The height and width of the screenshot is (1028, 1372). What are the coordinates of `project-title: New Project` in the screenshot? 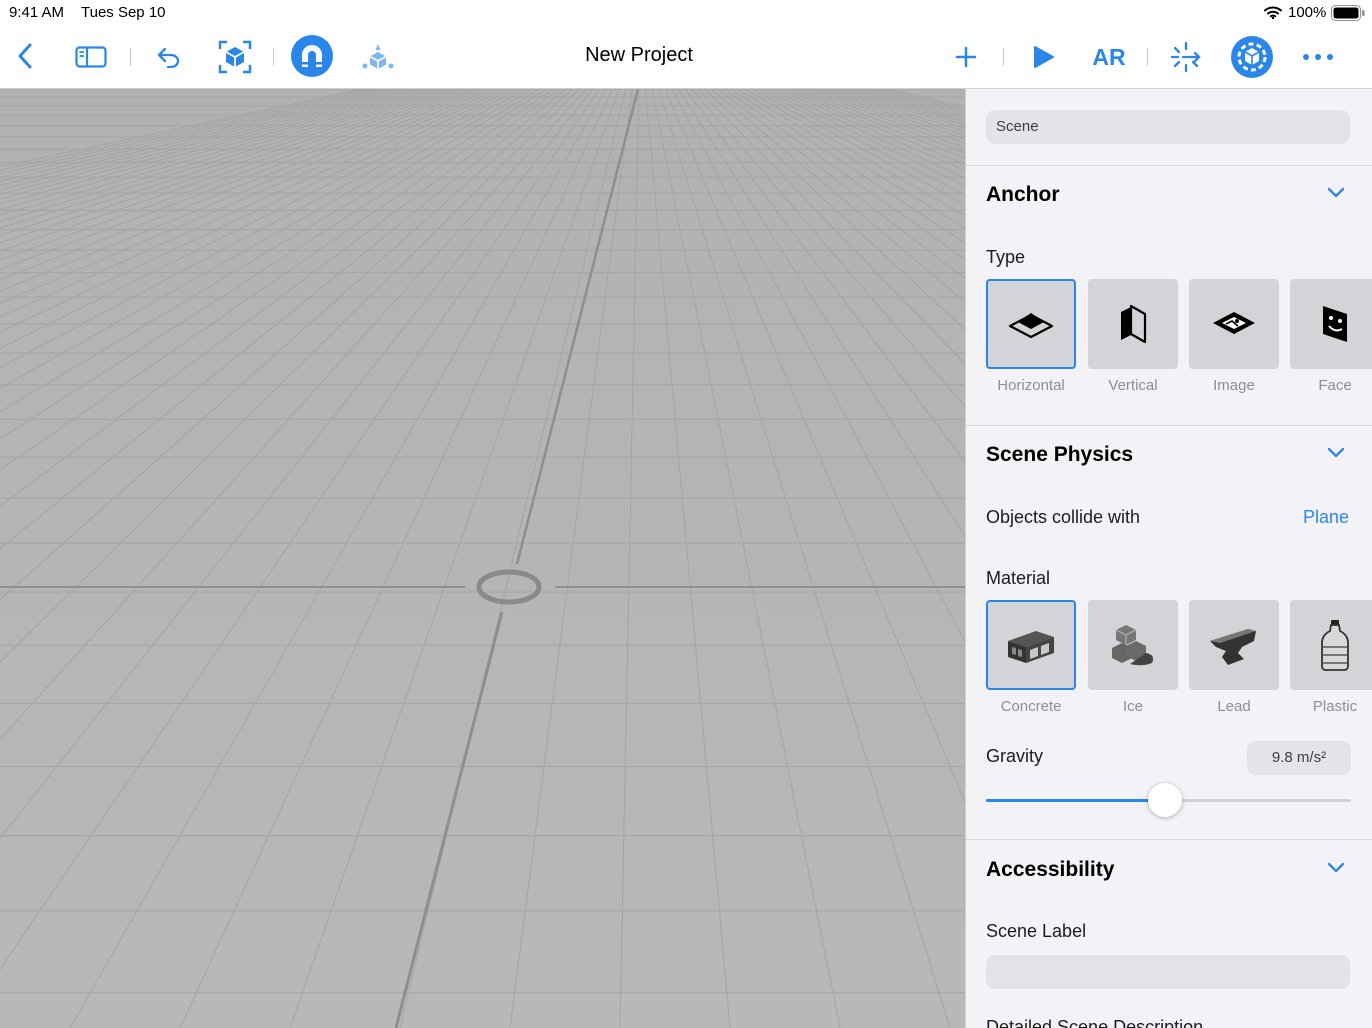 It's located at (639, 55).